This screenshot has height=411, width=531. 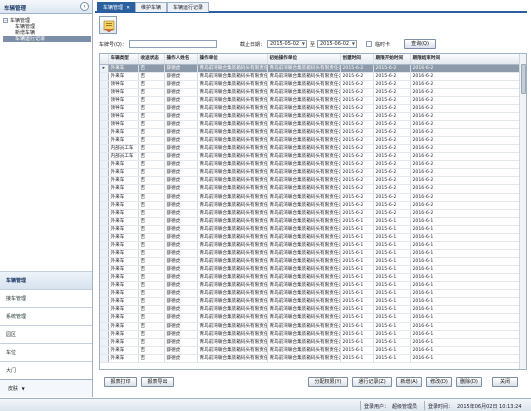 What do you see at coordinates (104, 68) in the screenshot?
I see `row-header: ▸` at bounding box center [104, 68].